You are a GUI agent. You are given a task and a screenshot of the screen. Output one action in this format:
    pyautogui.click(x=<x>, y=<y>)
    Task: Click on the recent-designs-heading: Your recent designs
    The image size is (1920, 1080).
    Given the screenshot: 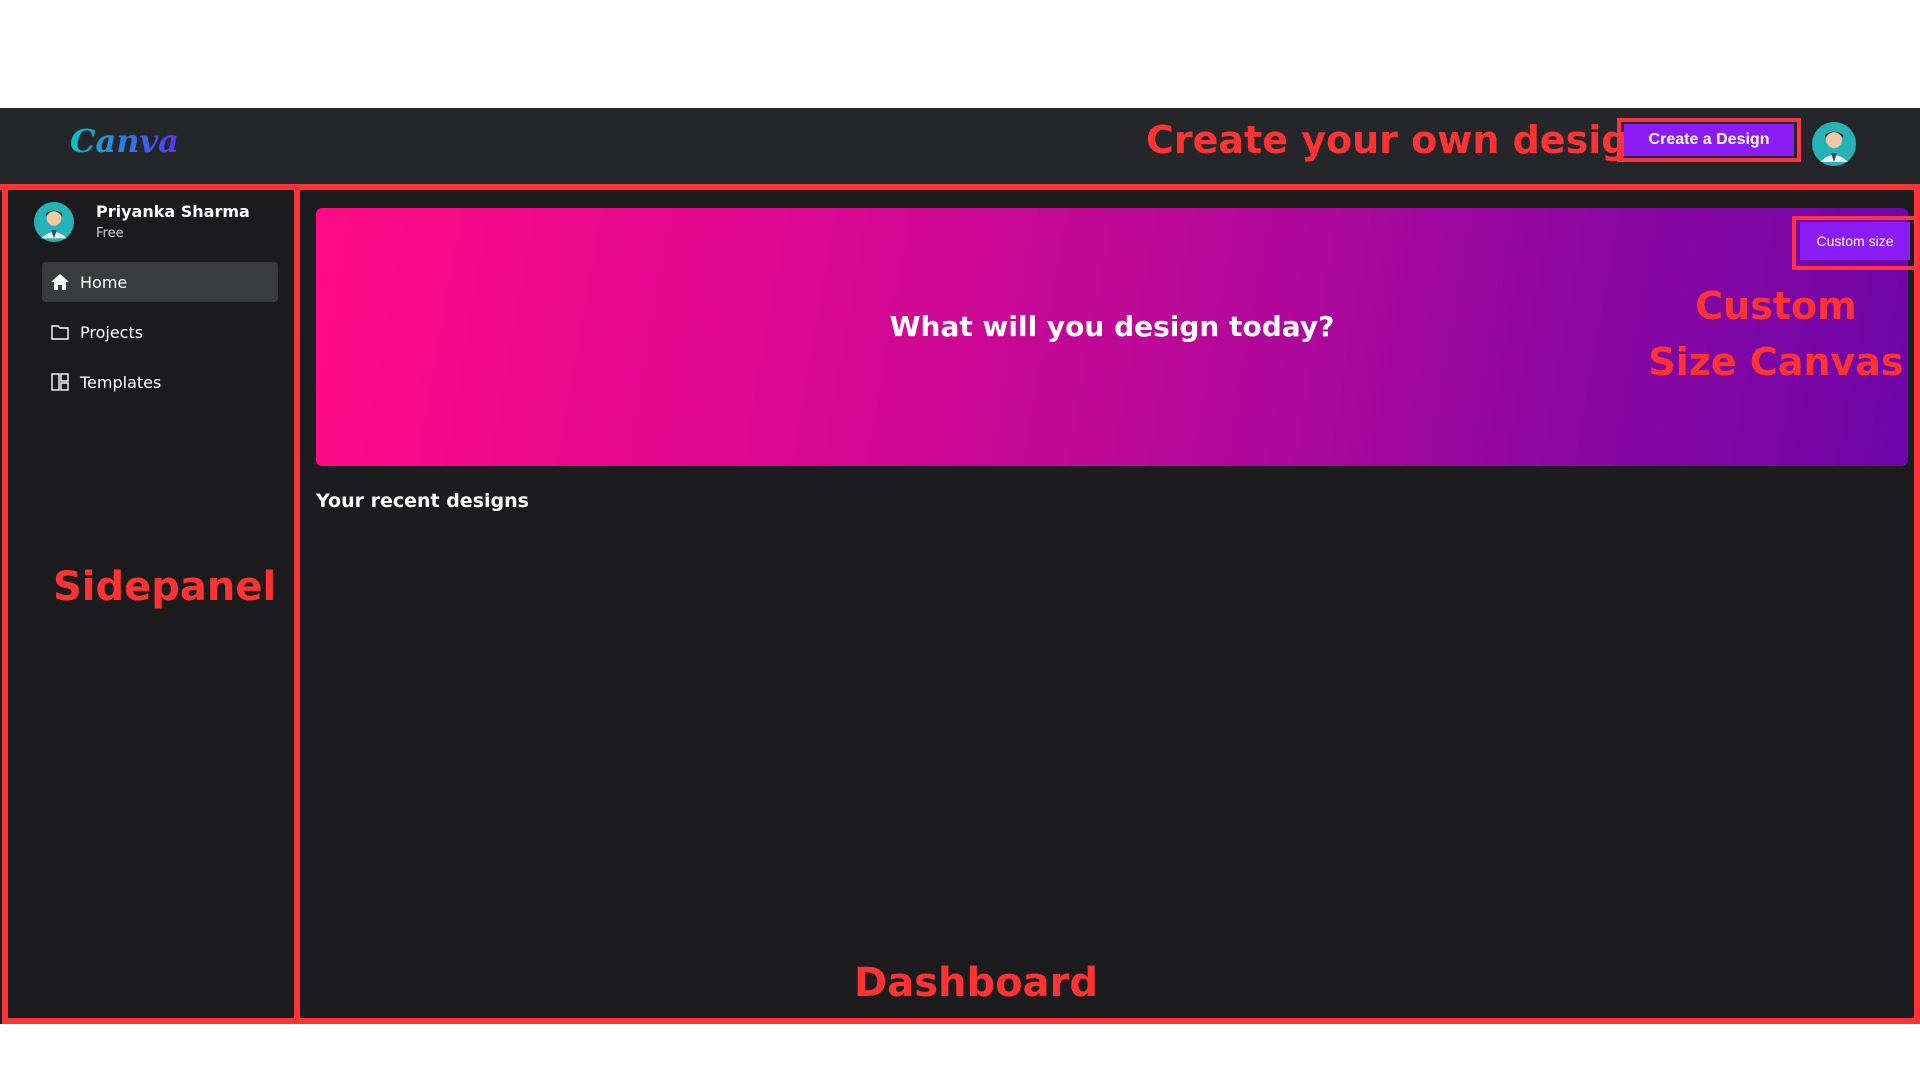 What is the action you would take?
    pyautogui.click(x=422, y=501)
    